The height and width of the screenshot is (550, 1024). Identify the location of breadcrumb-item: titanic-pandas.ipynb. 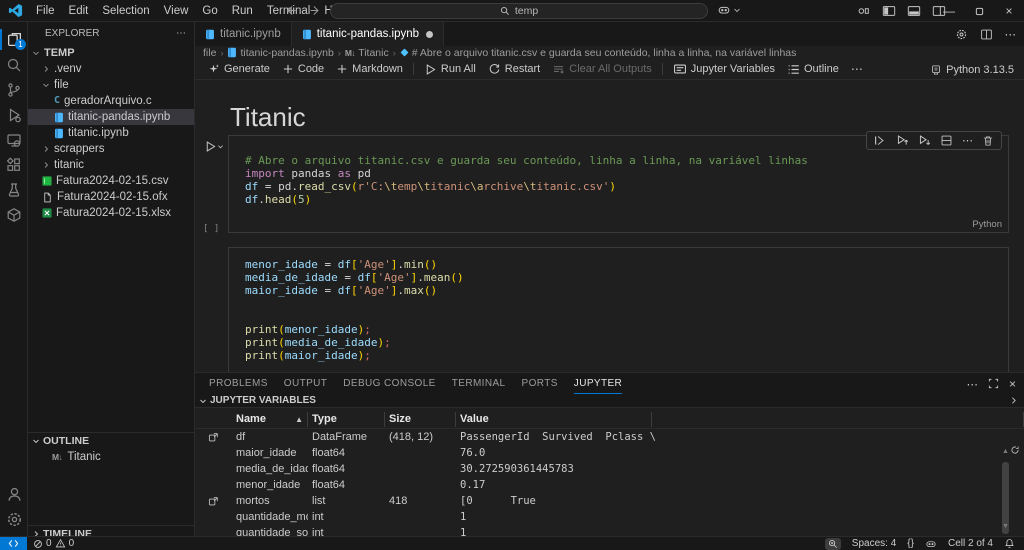
(280, 53).